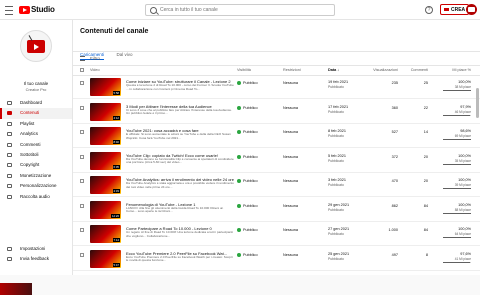 This screenshot has height=295, width=480. What do you see at coordinates (105, 234) in the screenshot?
I see `video-thumbnail: 7:14` at bounding box center [105, 234].